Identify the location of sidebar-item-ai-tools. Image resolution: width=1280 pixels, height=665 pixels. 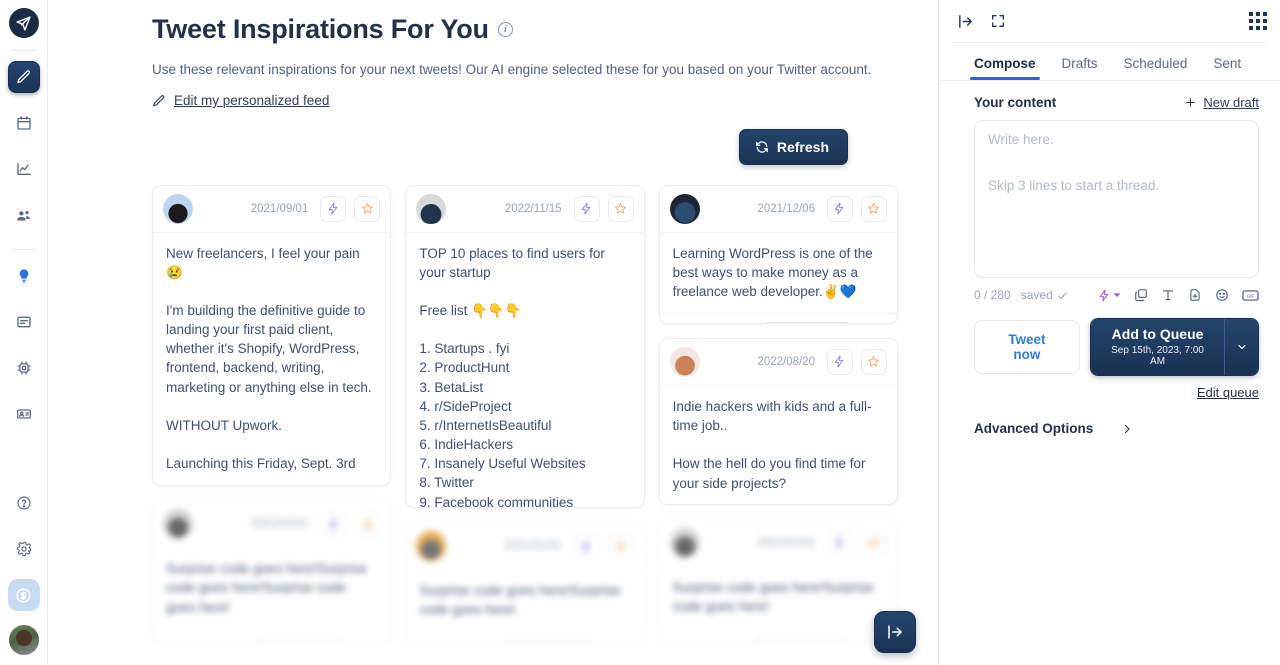
(24, 368).